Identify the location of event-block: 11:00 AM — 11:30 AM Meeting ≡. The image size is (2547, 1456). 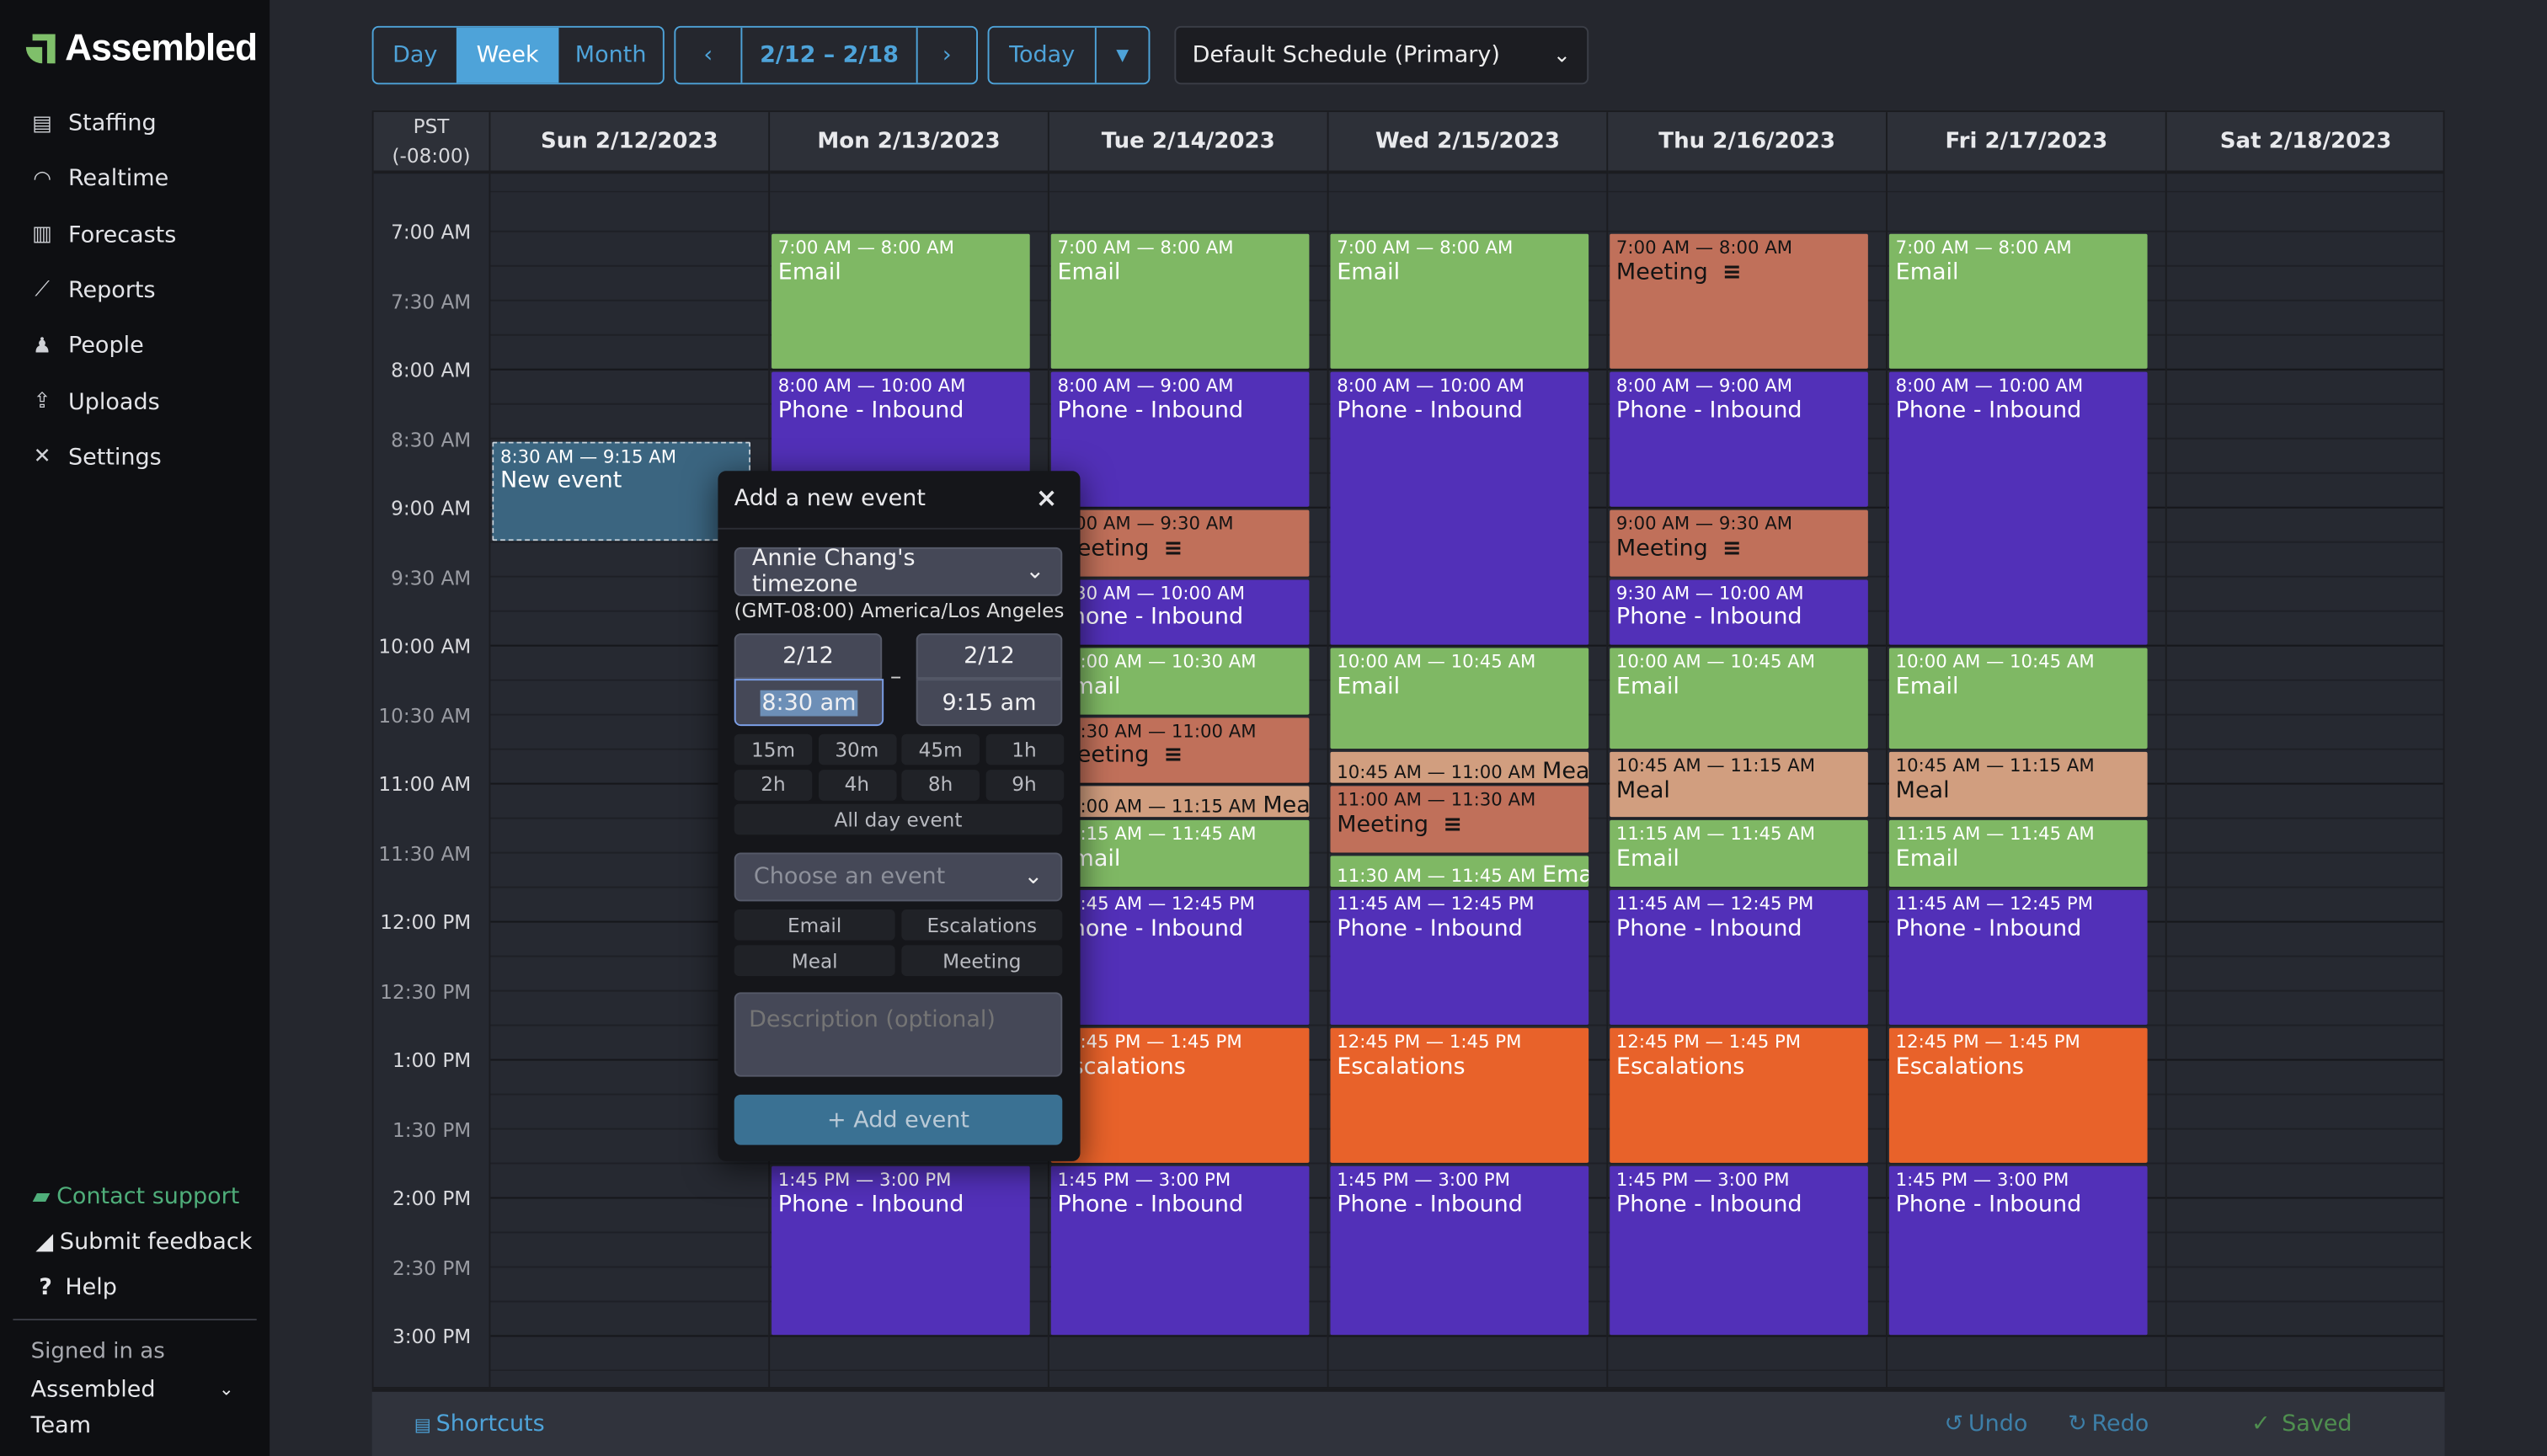
(1459, 819).